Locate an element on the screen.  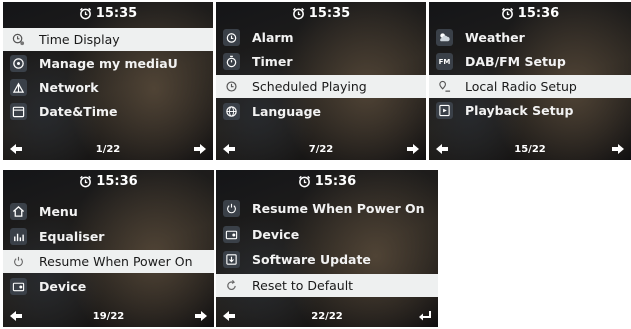
media-icon is located at coordinates (18, 63).